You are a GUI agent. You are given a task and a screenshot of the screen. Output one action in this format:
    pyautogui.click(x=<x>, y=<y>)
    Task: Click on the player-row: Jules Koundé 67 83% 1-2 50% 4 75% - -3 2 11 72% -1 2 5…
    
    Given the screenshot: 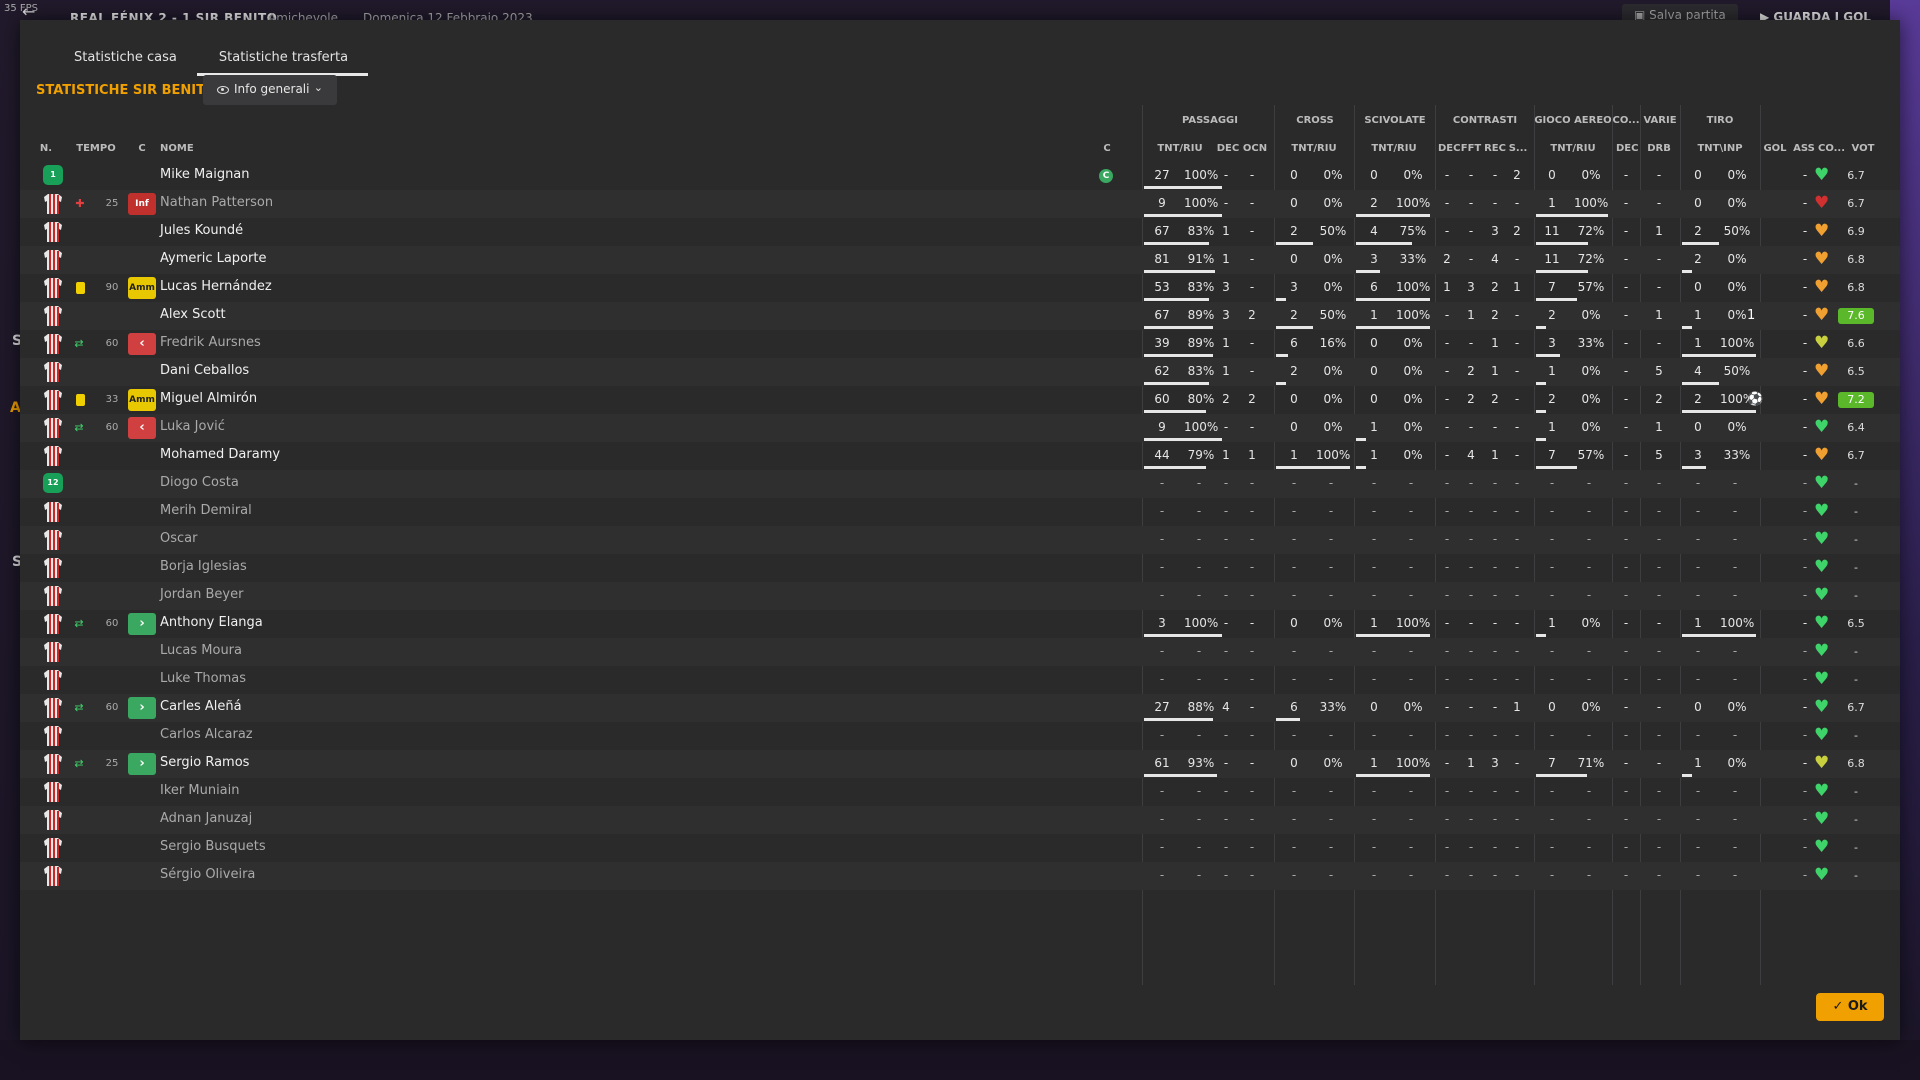 What is the action you would take?
    pyautogui.click(x=960, y=232)
    